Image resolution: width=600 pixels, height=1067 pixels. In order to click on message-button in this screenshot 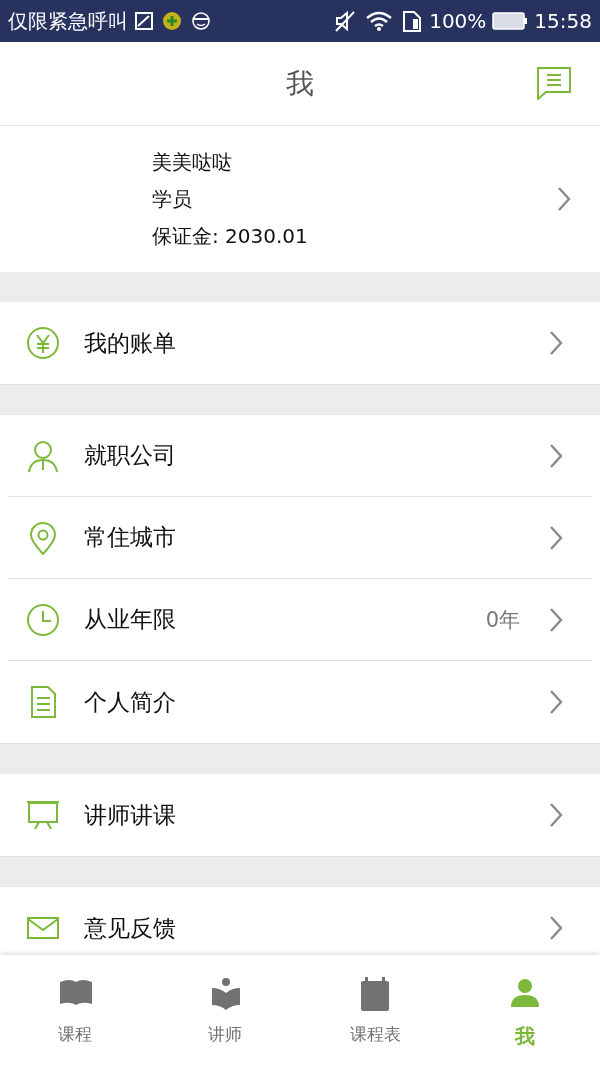, I will do `click(554, 83)`.